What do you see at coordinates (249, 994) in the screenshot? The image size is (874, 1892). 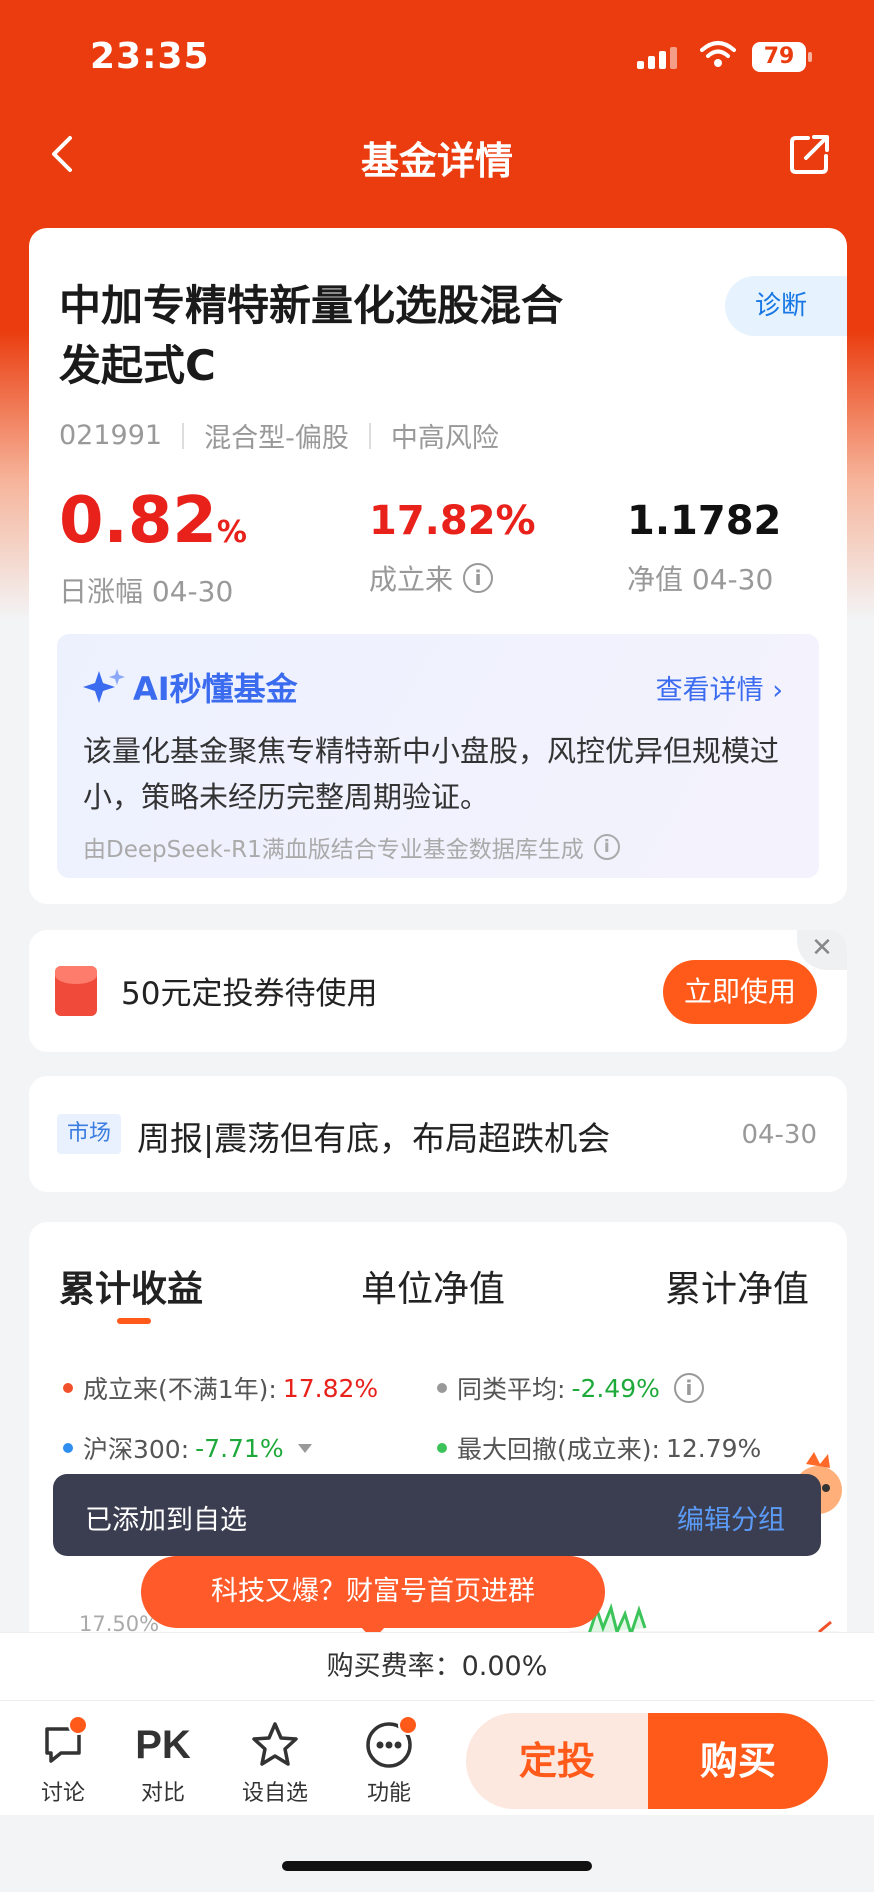 I see `coupon-text: 50元定投券待使用` at bounding box center [249, 994].